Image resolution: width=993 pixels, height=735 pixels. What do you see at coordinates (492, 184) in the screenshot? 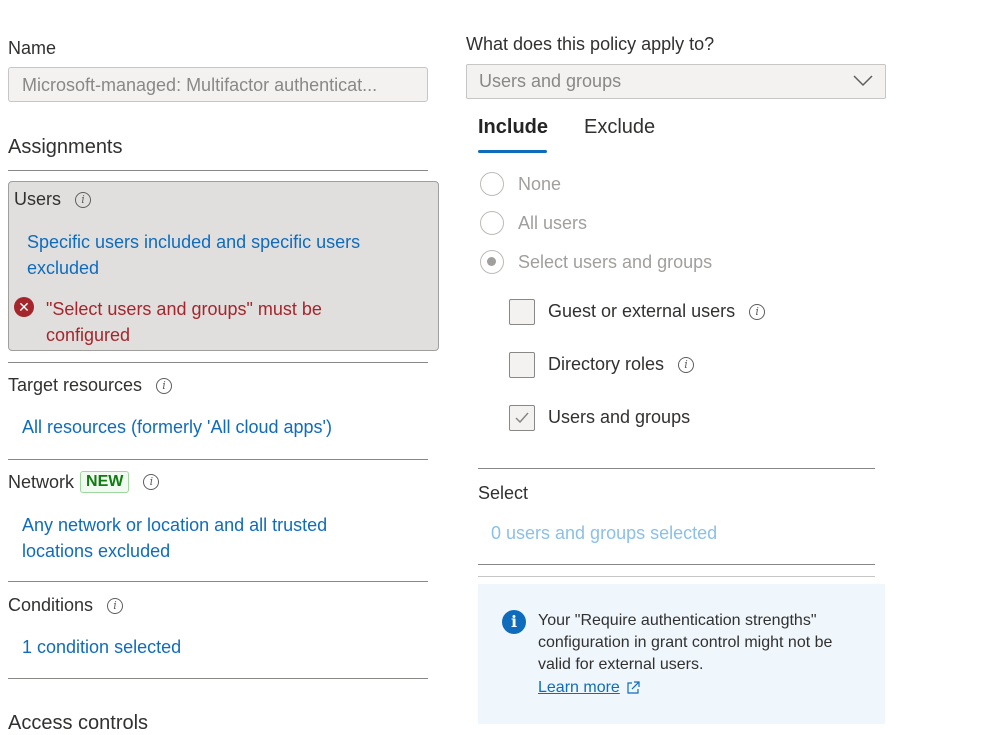
I see `radio-none` at bounding box center [492, 184].